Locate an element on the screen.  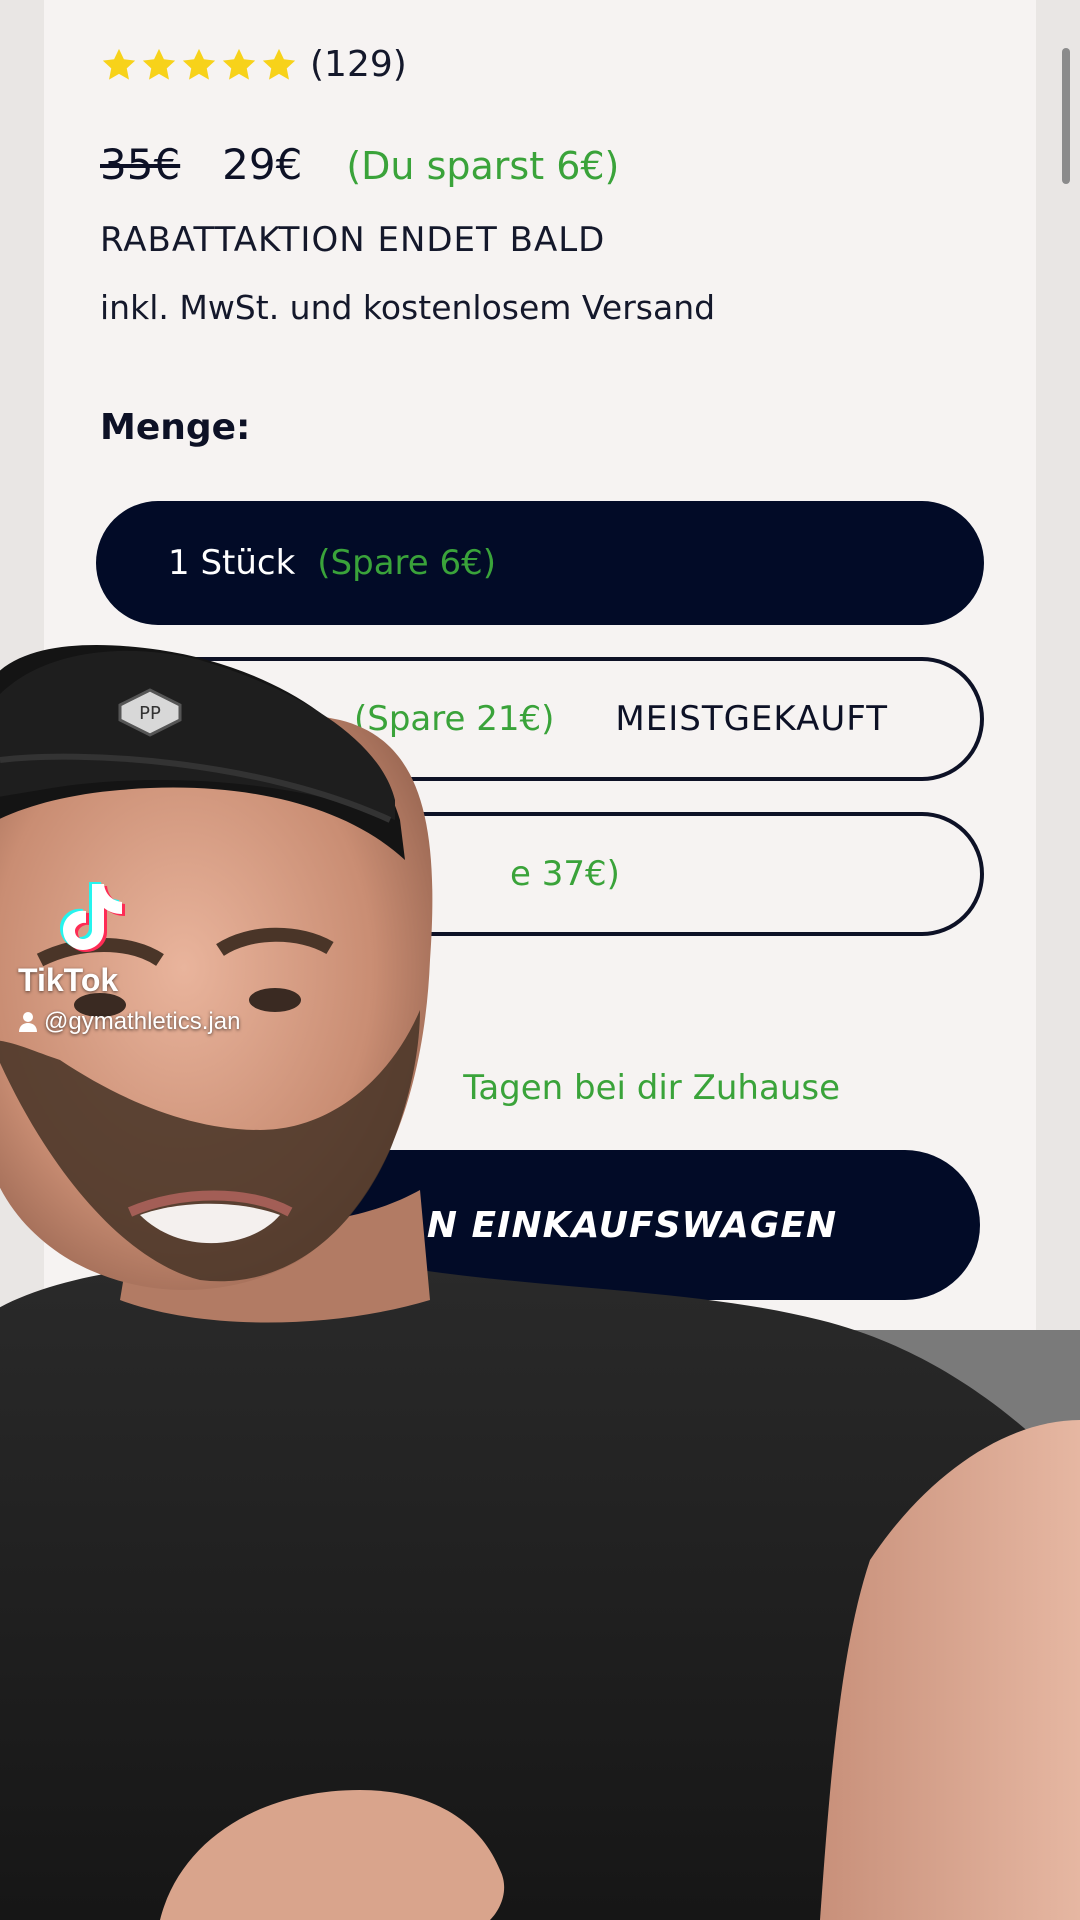
quantity-option-2: (Spare 21€) MEISTGEKAUFT is located at coordinates (540, 719).